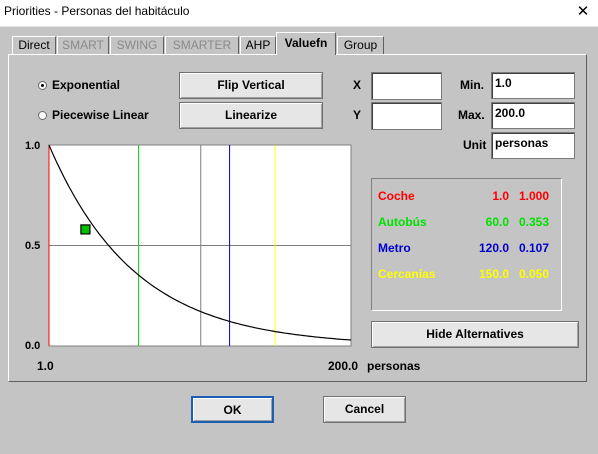 This screenshot has height=454, width=598. What do you see at coordinates (343, 366) in the screenshot?
I see `x-tick-label: 200.0` at bounding box center [343, 366].